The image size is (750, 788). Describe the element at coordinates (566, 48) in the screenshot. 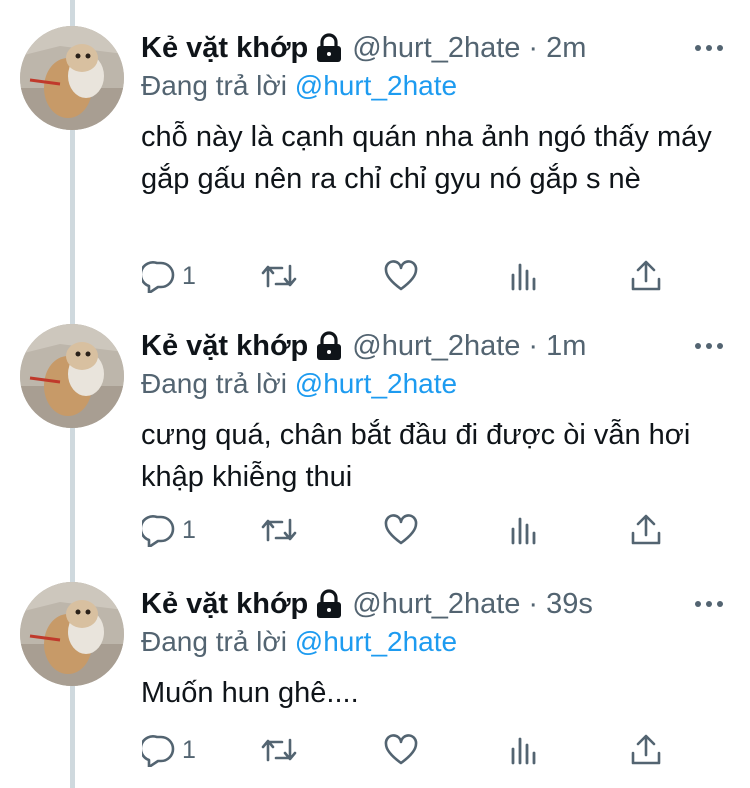

I see `timestamp: 2m` at that location.